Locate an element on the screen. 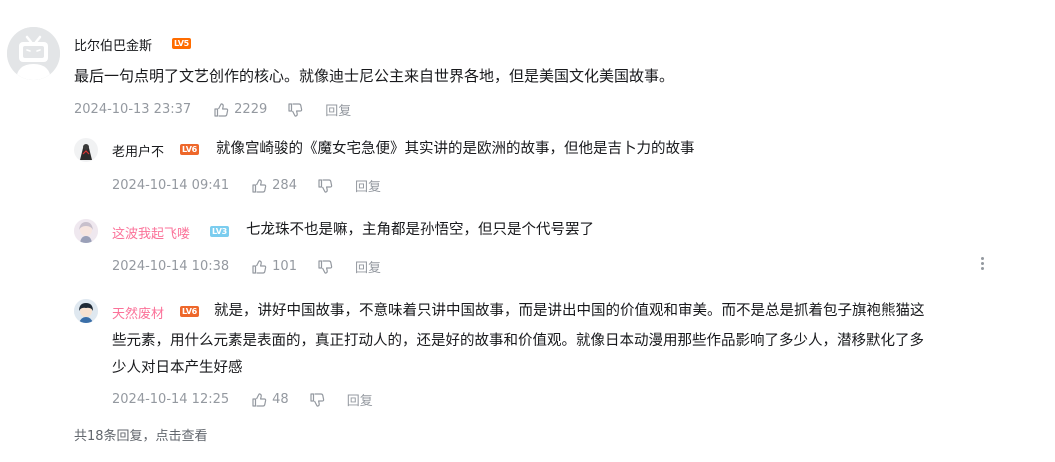 Image resolution: width=1055 pixels, height=462 pixels. level-badge: LV3 is located at coordinates (219, 231).